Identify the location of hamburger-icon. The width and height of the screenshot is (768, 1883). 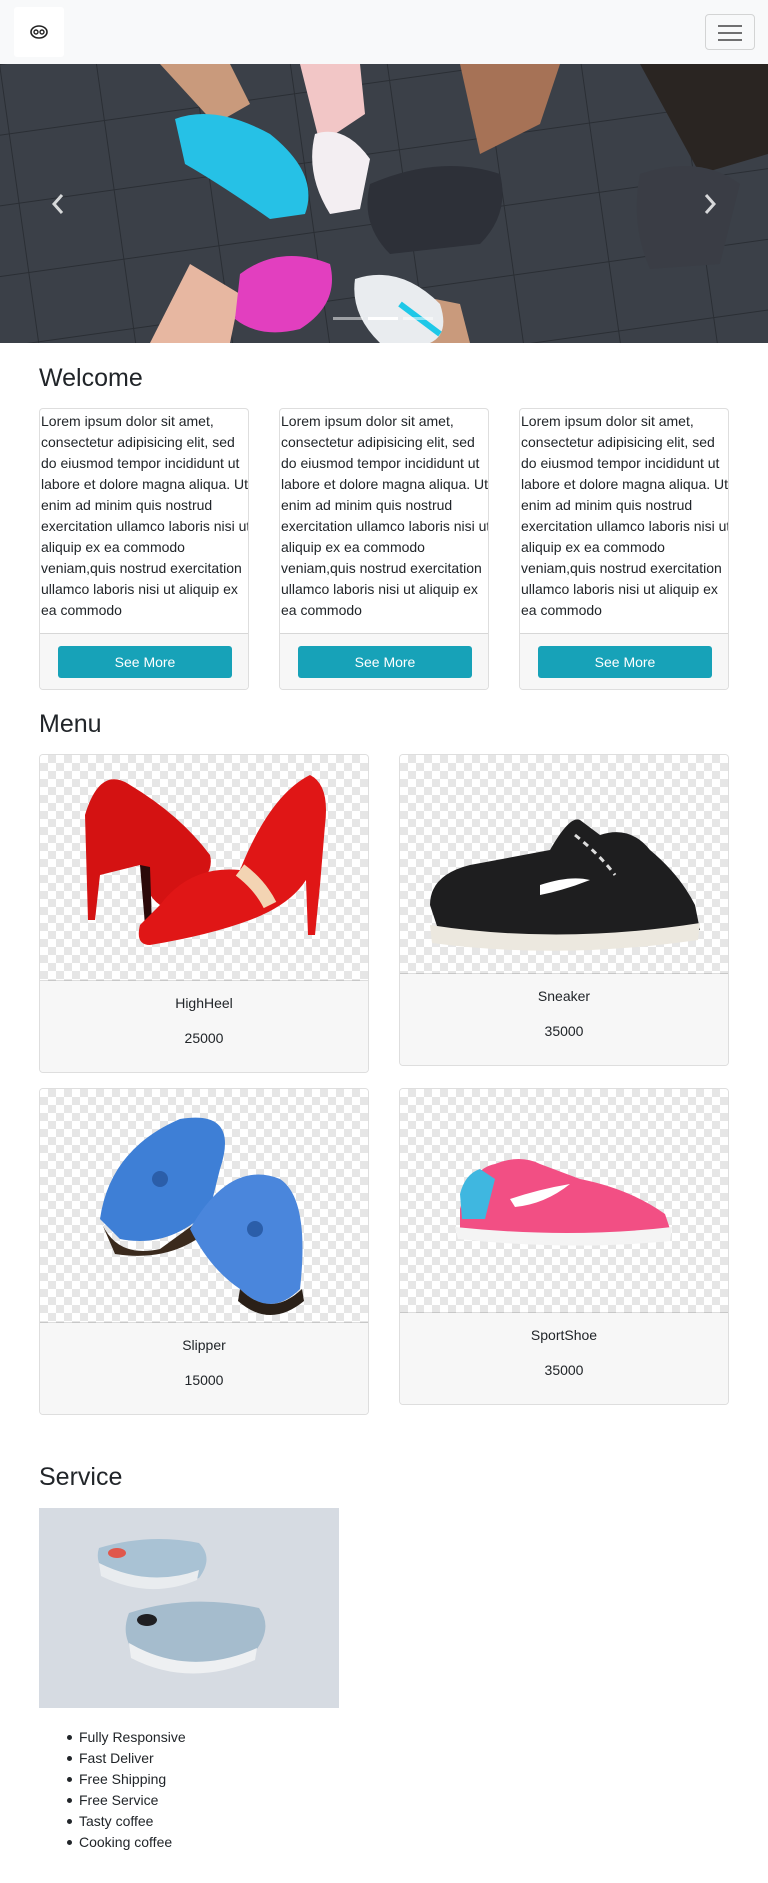
(730, 26).